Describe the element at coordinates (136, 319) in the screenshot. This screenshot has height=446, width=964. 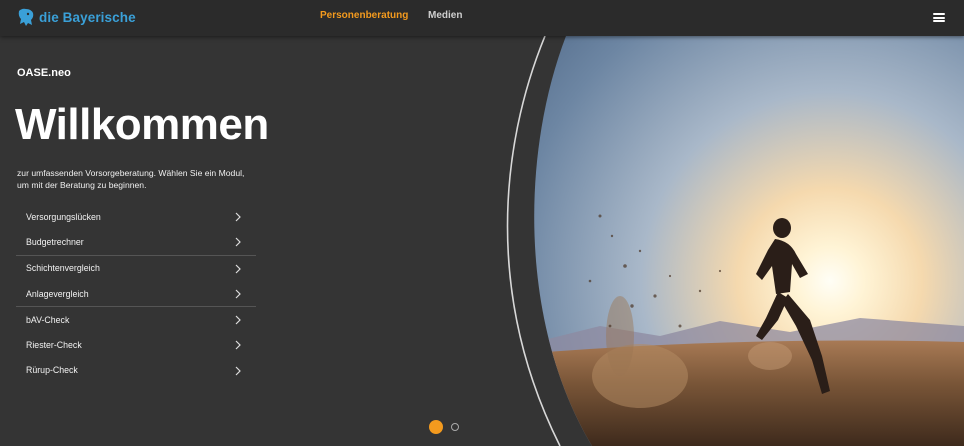
I see `module-bav-check: bAV-Check` at that location.